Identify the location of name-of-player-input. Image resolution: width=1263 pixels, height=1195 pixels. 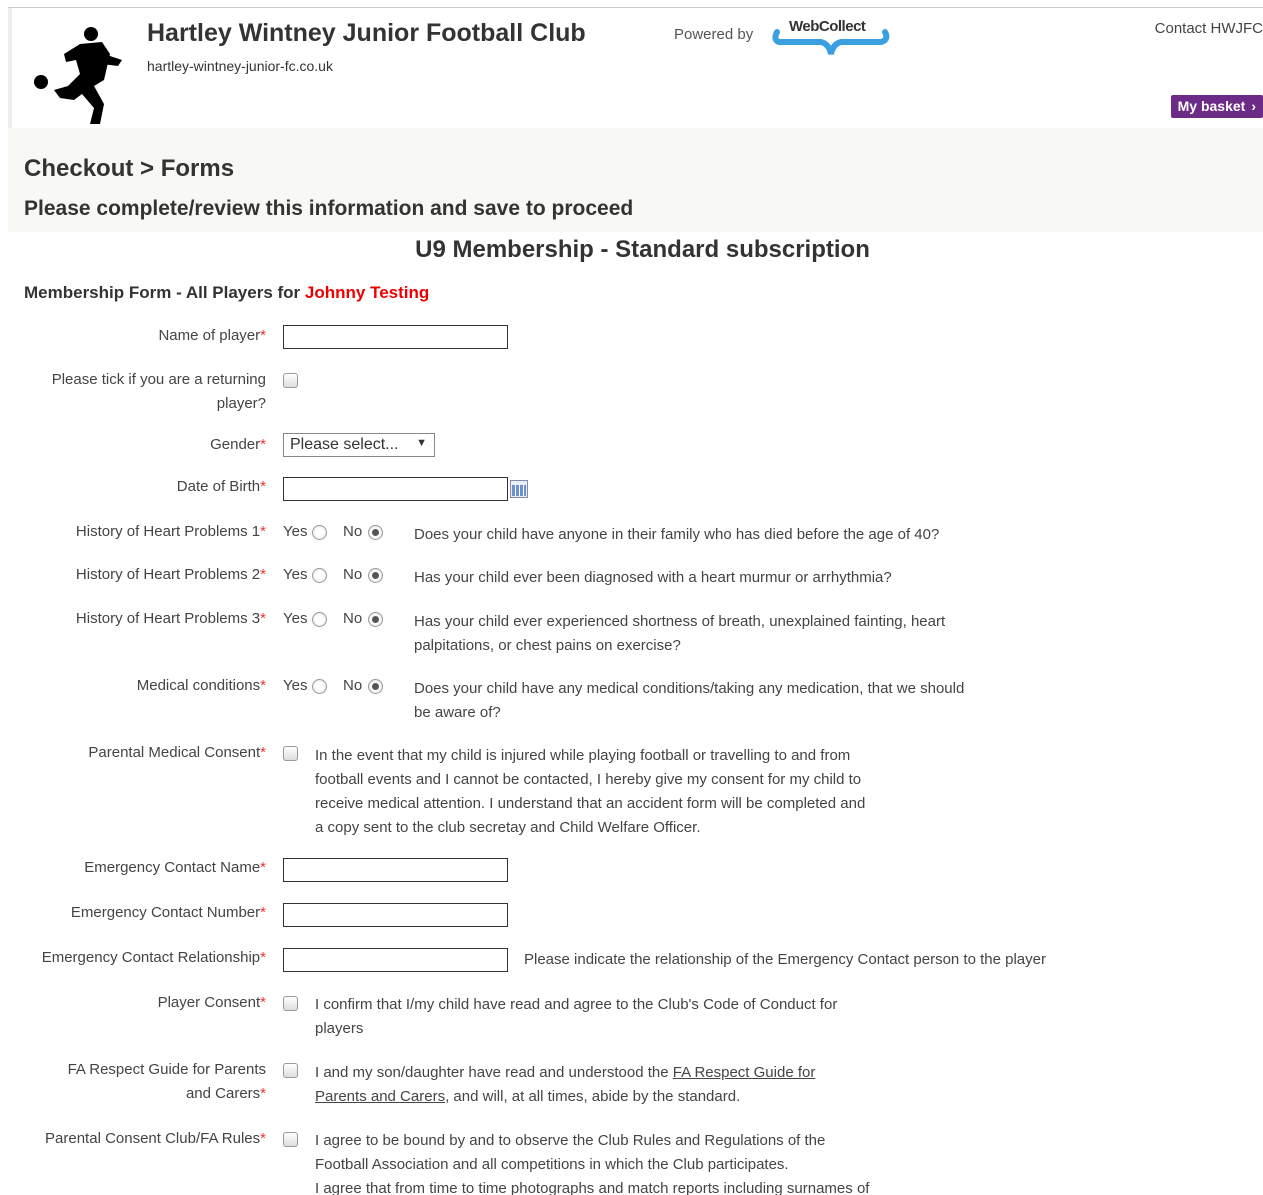
(395, 337).